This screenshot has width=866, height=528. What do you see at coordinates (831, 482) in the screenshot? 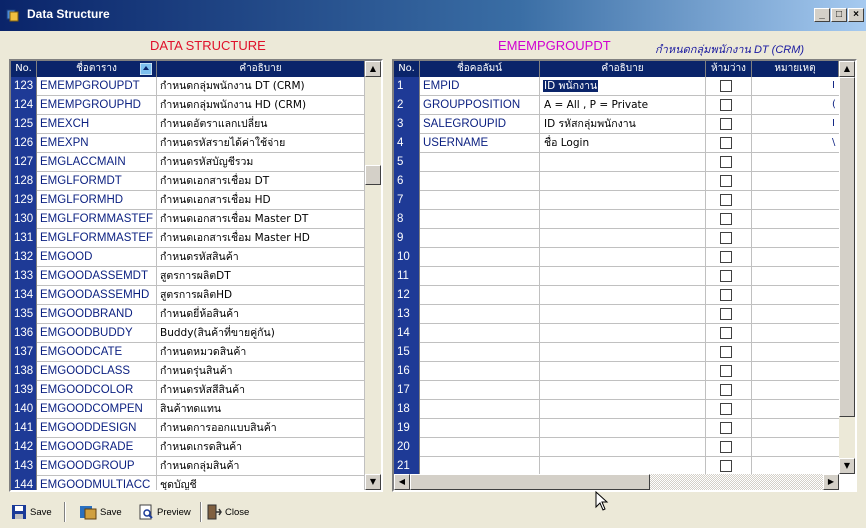
I see `scroll-right-icon: ▶` at bounding box center [831, 482].